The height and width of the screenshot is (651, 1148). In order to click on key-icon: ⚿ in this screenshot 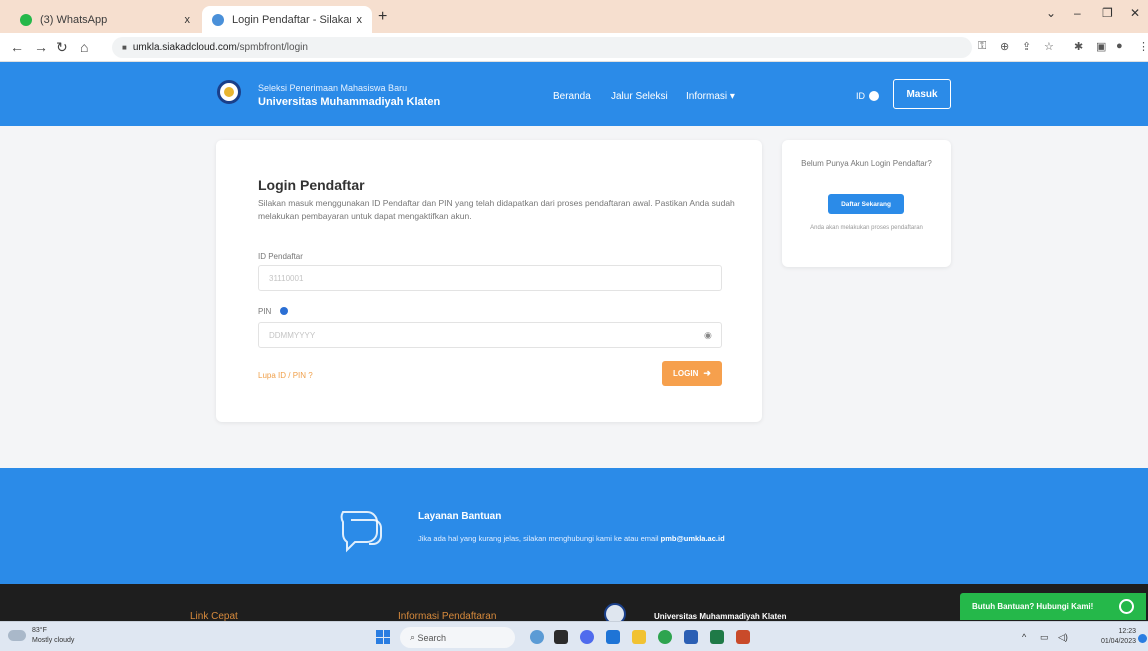, I will do `click(982, 46)`.